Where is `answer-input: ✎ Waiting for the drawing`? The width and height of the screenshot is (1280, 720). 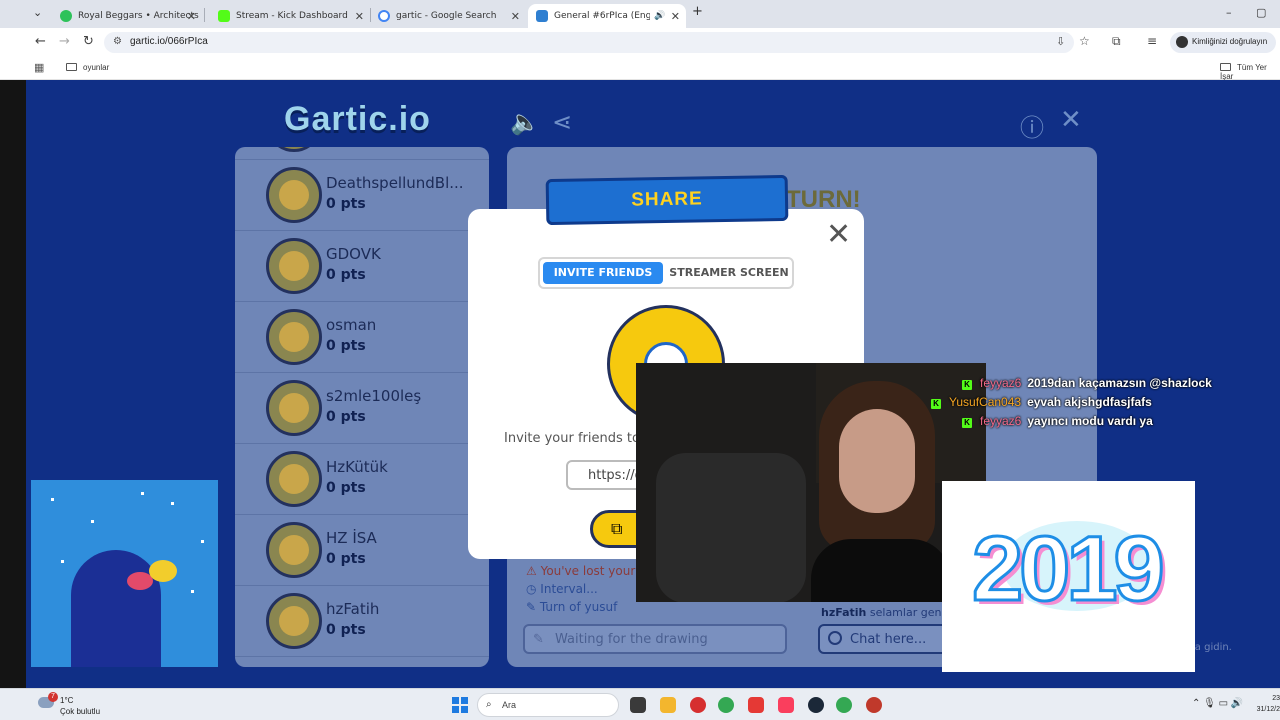
answer-input: ✎ Waiting for the drawing is located at coordinates (655, 639).